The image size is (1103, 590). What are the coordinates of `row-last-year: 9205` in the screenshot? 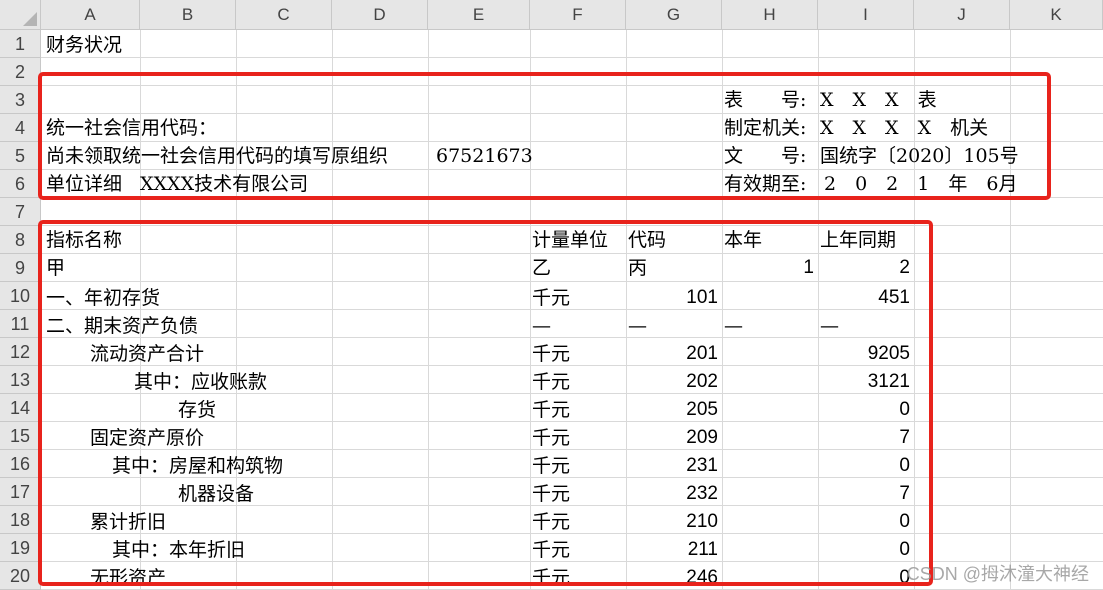 It's located at (864, 354).